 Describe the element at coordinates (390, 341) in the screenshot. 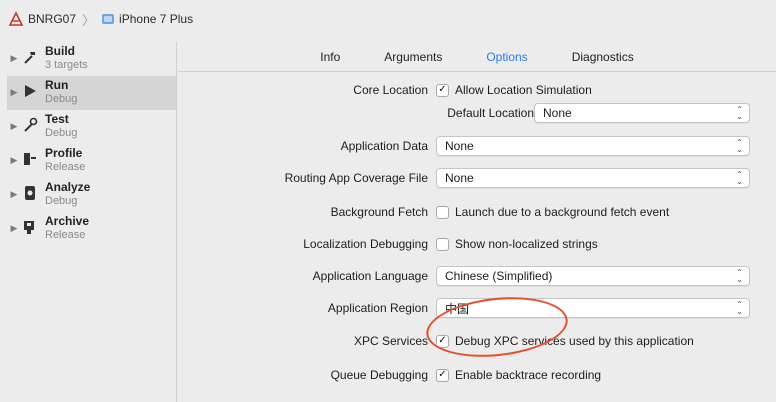

I see `xpc-services-label: XPC Services` at that location.